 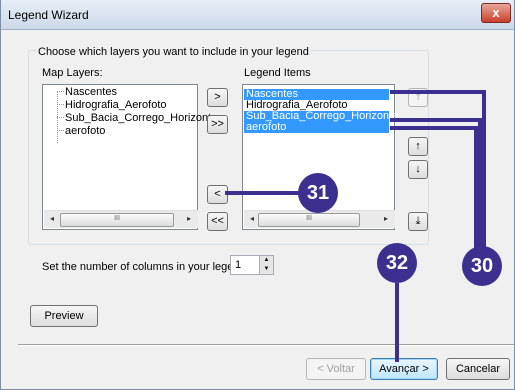 What do you see at coordinates (404, 369) in the screenshot?
I see `next-button: Avançar >` at bounding box center [404, 369].